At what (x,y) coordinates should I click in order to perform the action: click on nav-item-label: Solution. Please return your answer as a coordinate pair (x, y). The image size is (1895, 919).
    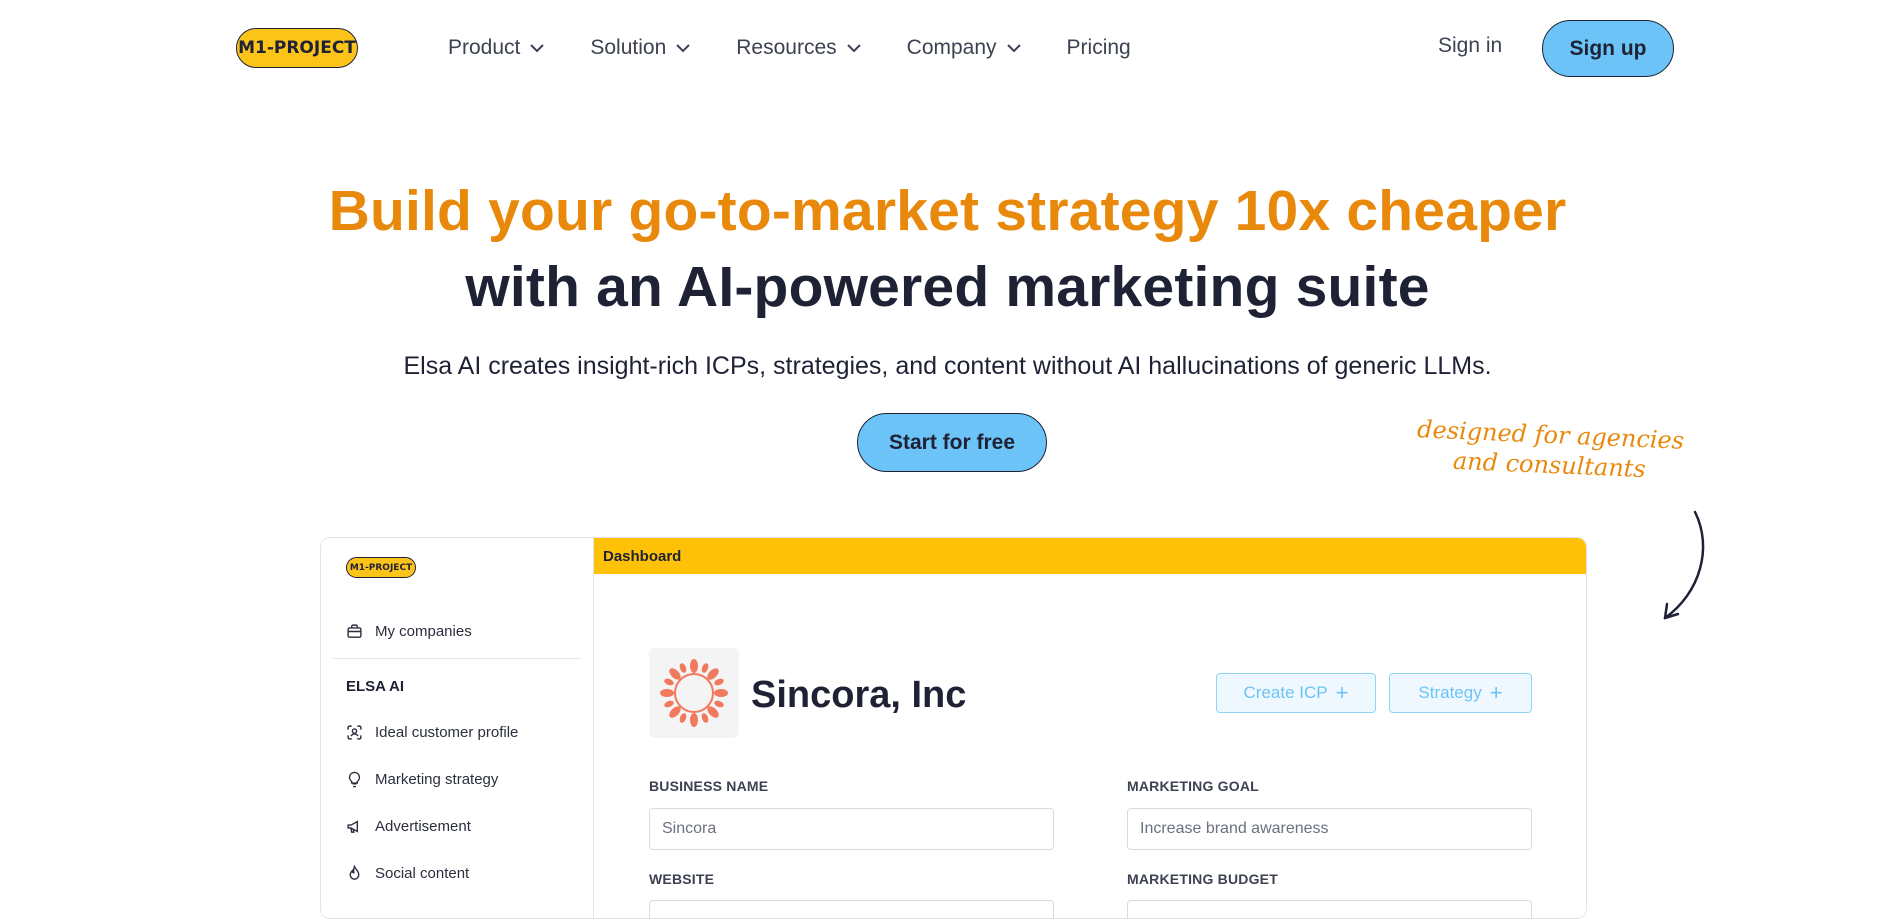
    Looking at the image, I should click on (628, 47).